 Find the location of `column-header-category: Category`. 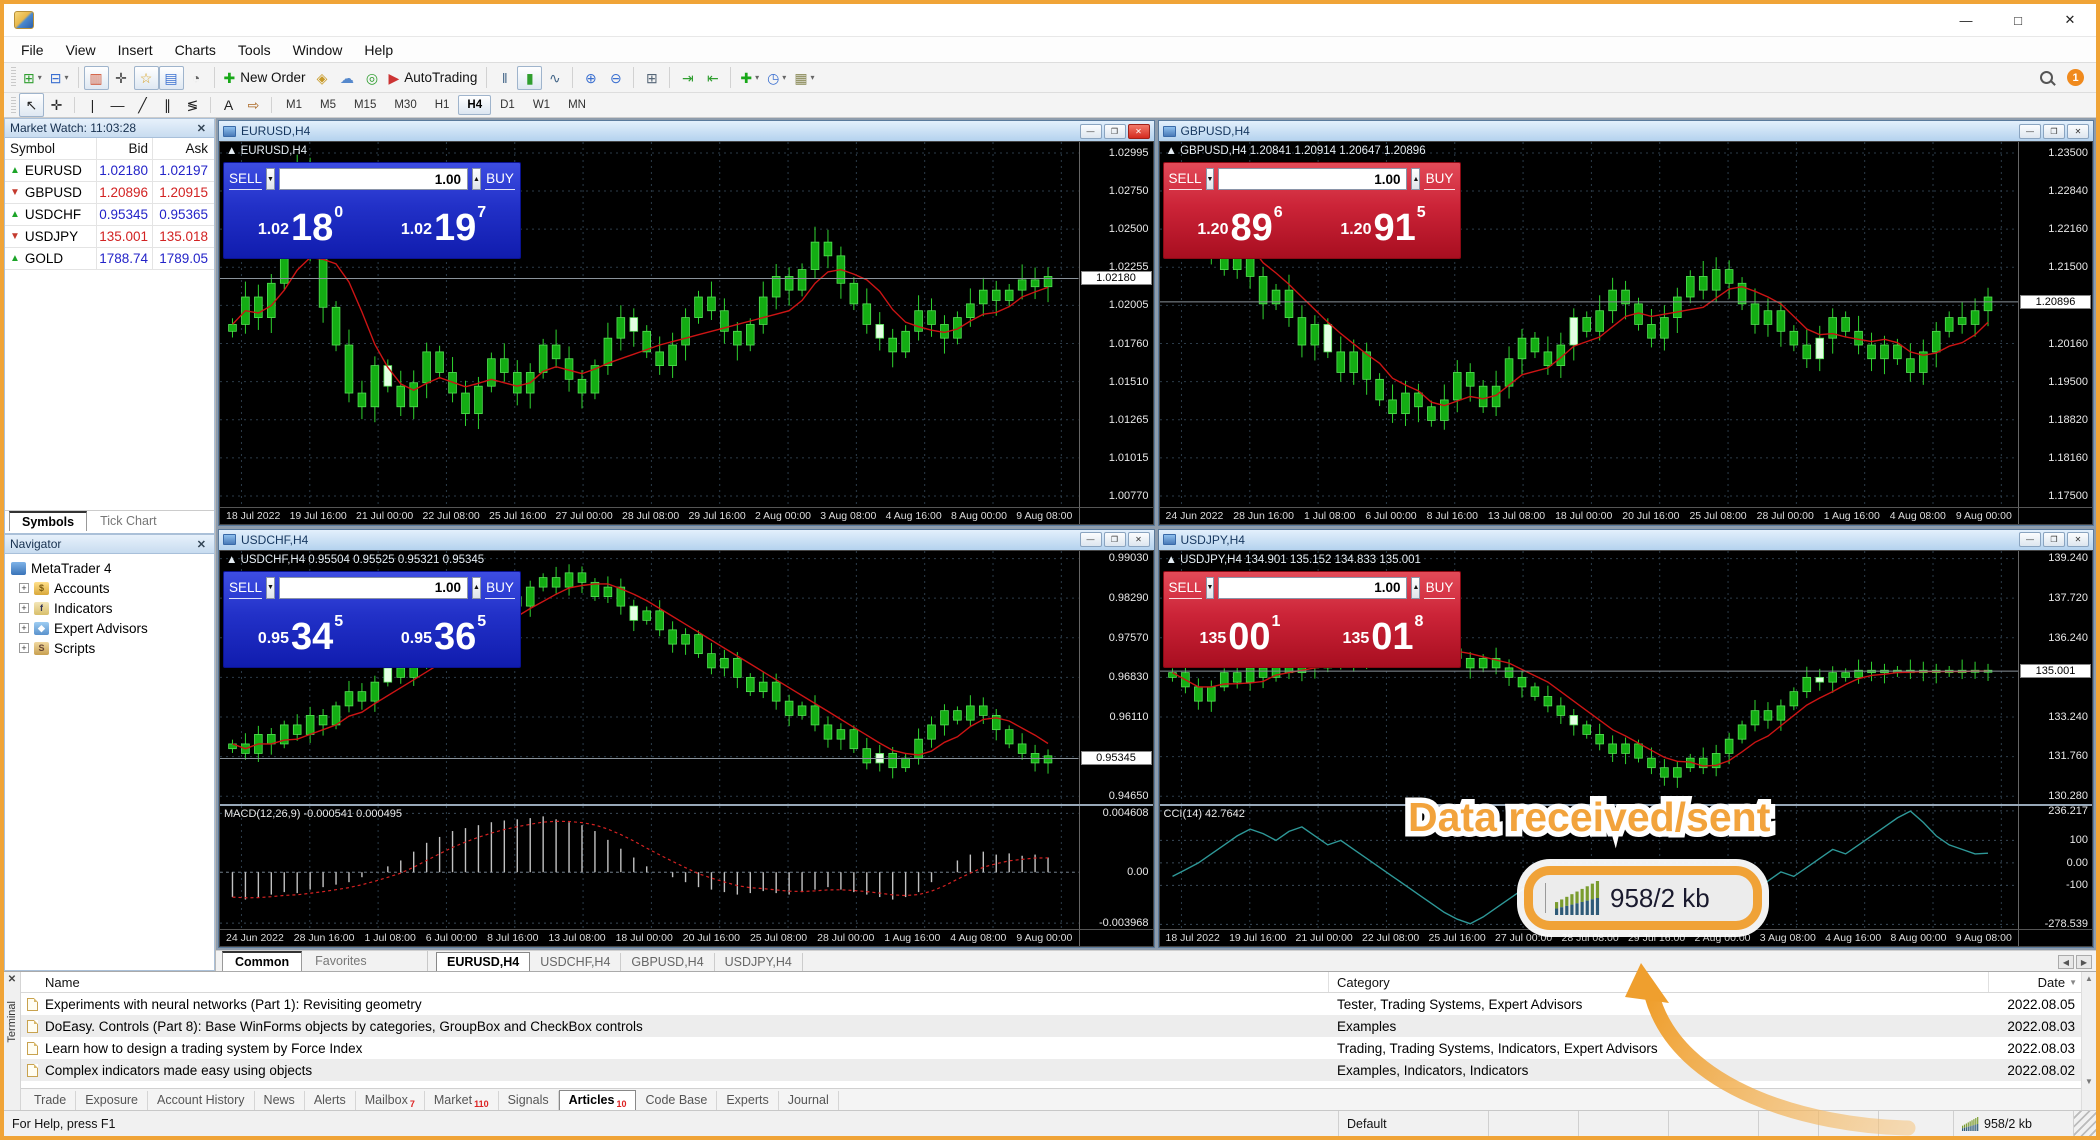

column-header-category: Category is located at coordinates (1659, 982).